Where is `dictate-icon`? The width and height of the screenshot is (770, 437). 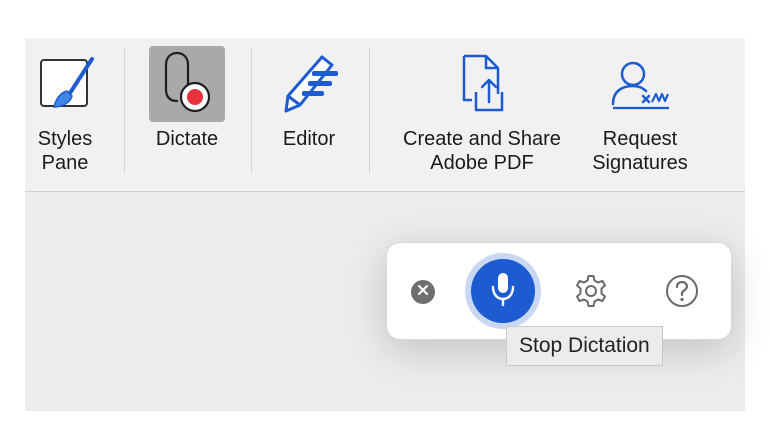
dictate-icon is located at coordinates (187, 84).